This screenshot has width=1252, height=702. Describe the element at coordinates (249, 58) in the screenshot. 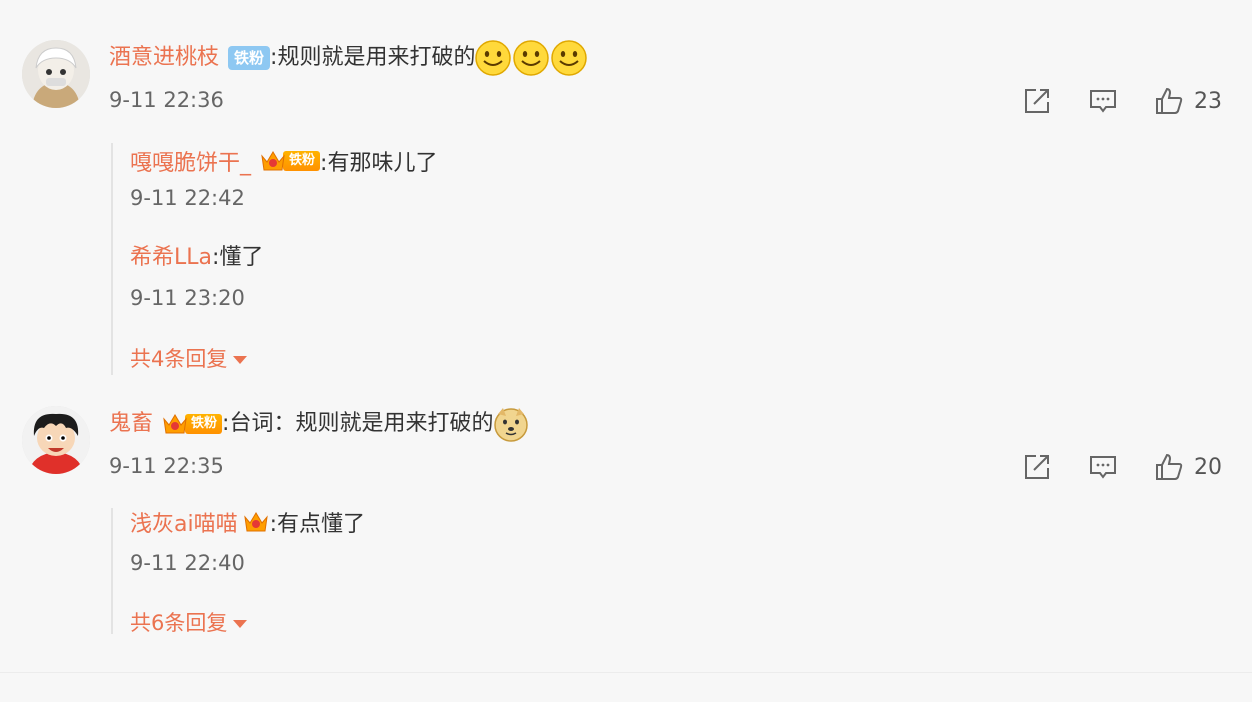

I see `iron-fan-badge: 铁粉` at that location.